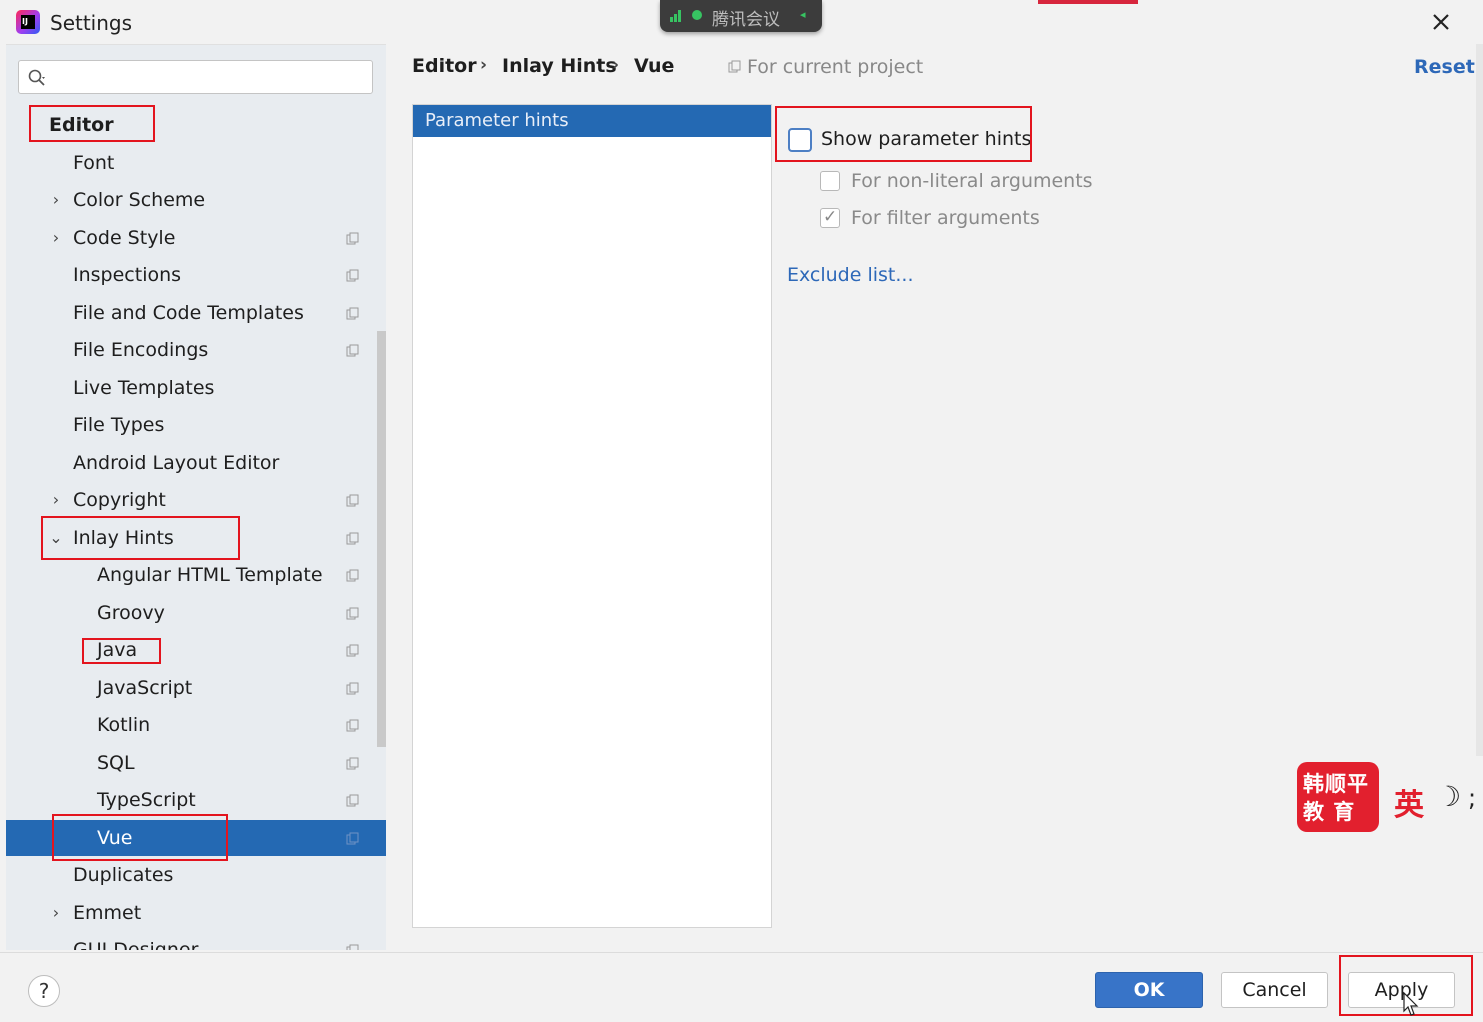 The width and height of the screenshot is (1483, 1022). Describe the element at coordinates (196, 838) in the screenshot. I see `sidebar-item-vue: Vue` at that location.